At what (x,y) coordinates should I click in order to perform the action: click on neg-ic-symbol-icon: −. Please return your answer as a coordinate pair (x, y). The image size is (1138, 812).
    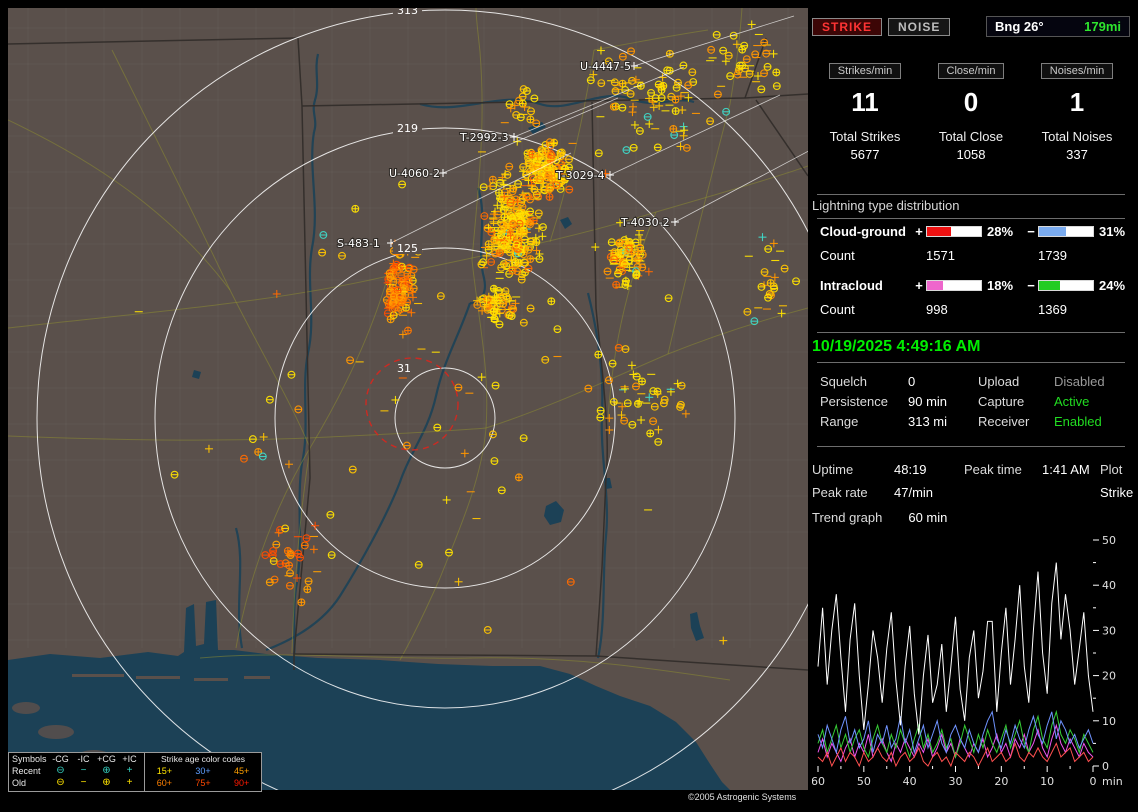
    Looking at the image, I should click on (83, 770).